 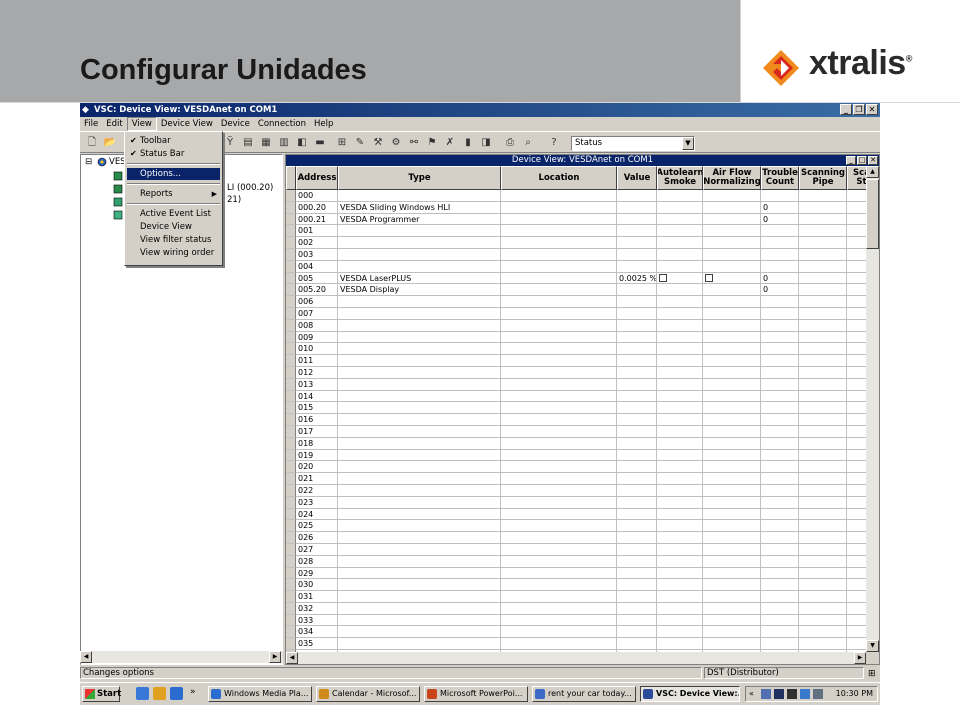 What do you see at coordinates (317, 178) in the screenshot?
I see `column-header: Address` at bounding box center [317, 178].